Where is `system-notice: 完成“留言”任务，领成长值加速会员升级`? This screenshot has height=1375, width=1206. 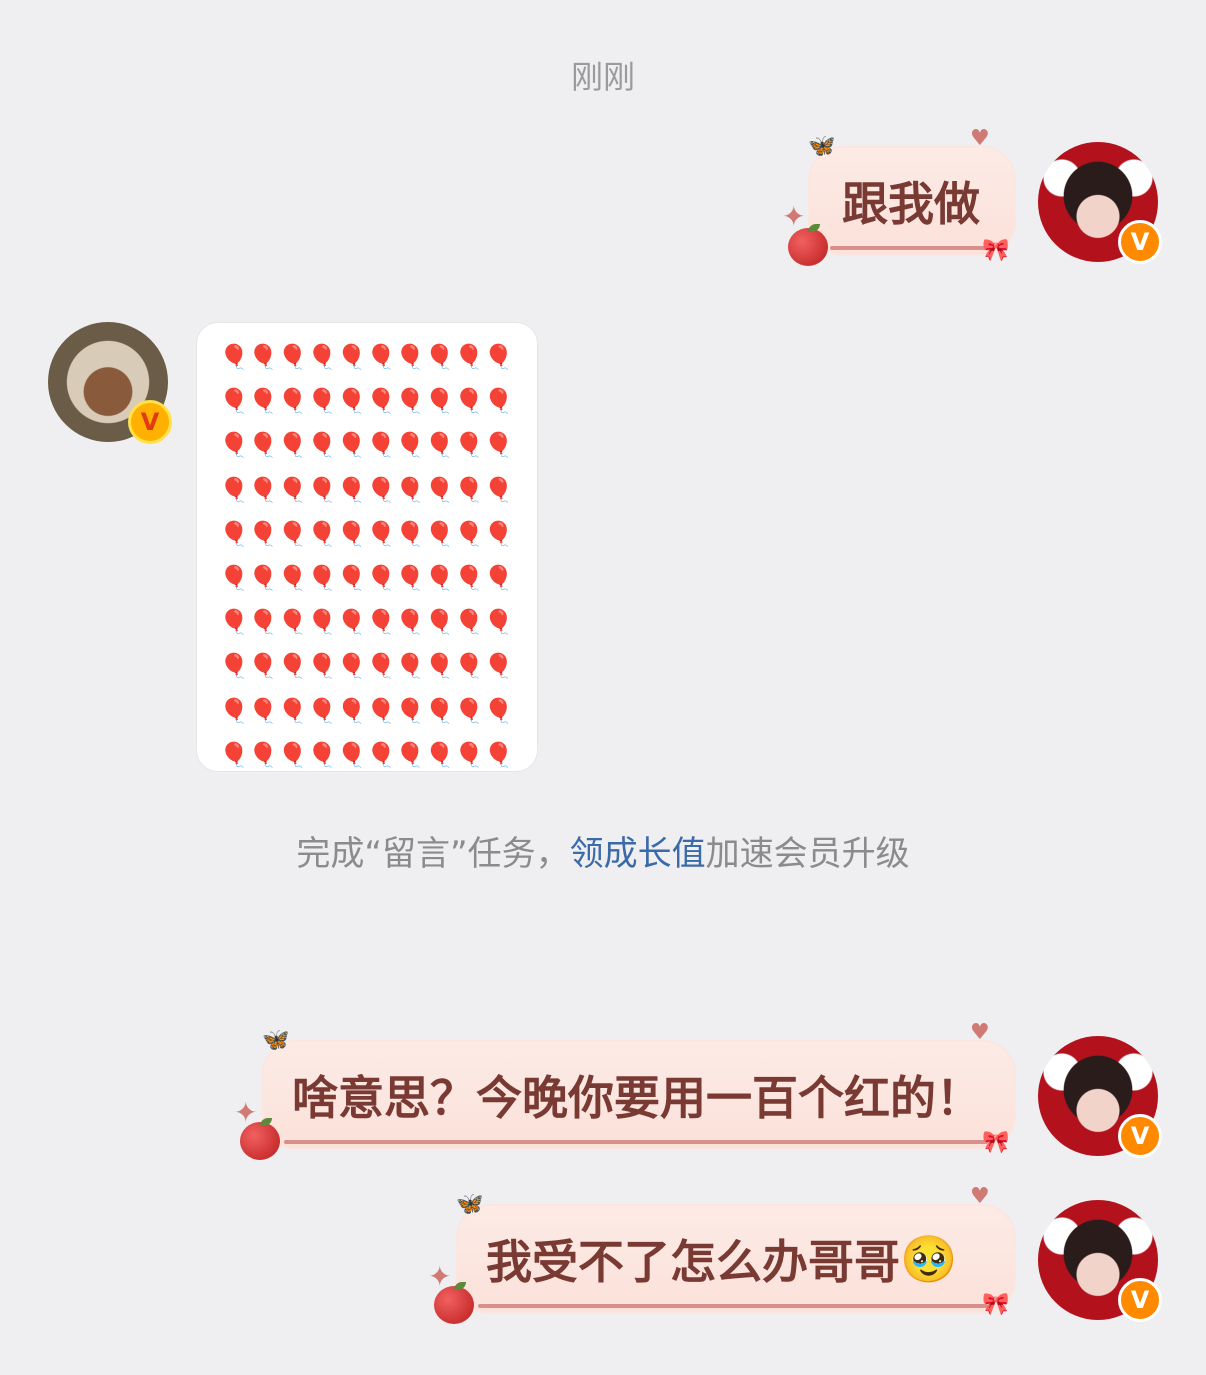 system-notice: 完成“留言”任务，领成长值加速会员升级 is located at coordinates (603, 850).